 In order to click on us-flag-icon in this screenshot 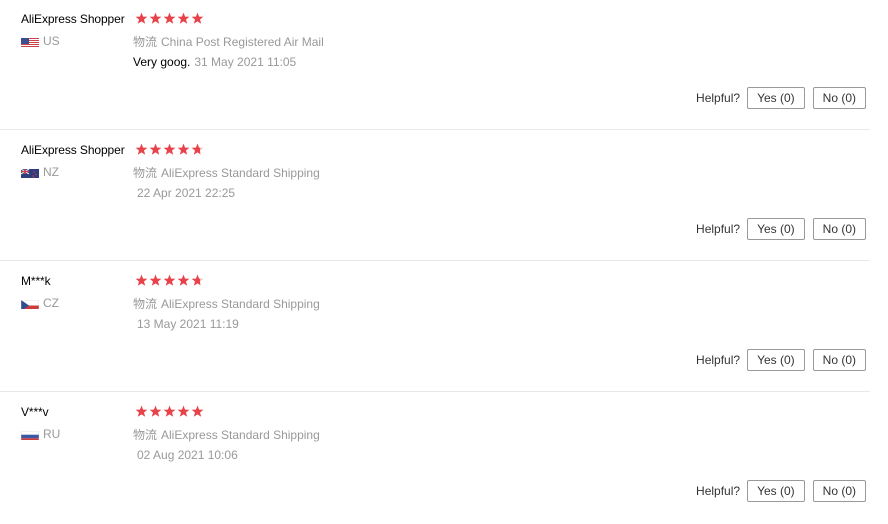, I will do `click(30, 41)`.